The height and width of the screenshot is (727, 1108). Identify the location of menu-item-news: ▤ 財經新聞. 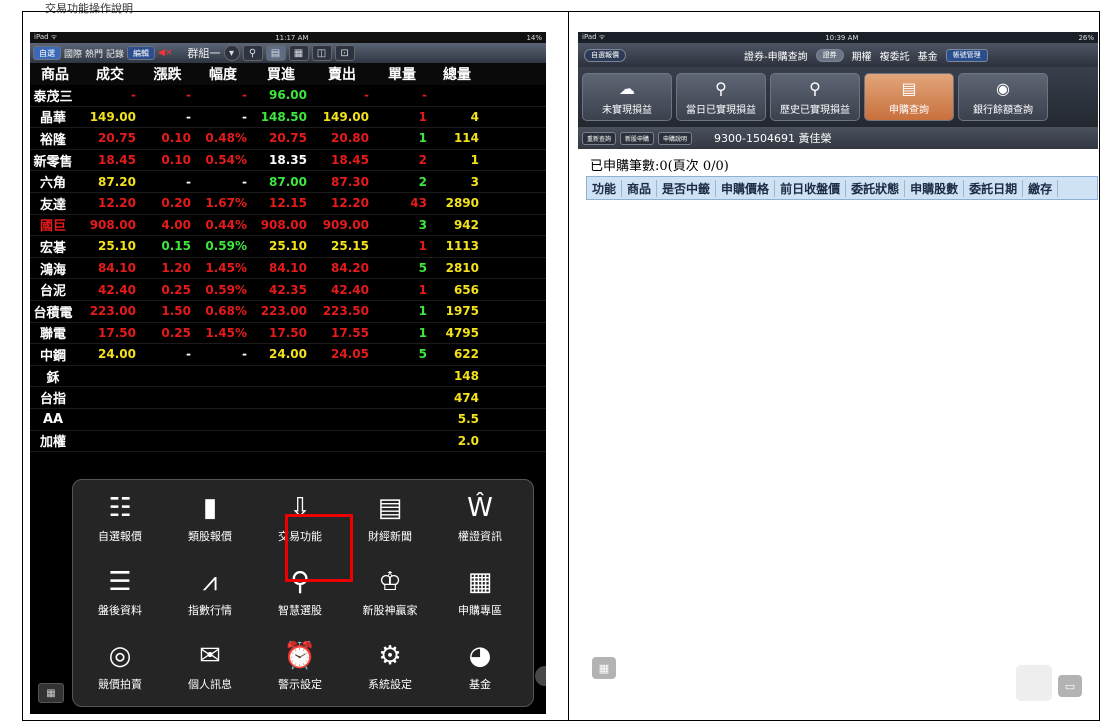
(390, 523).